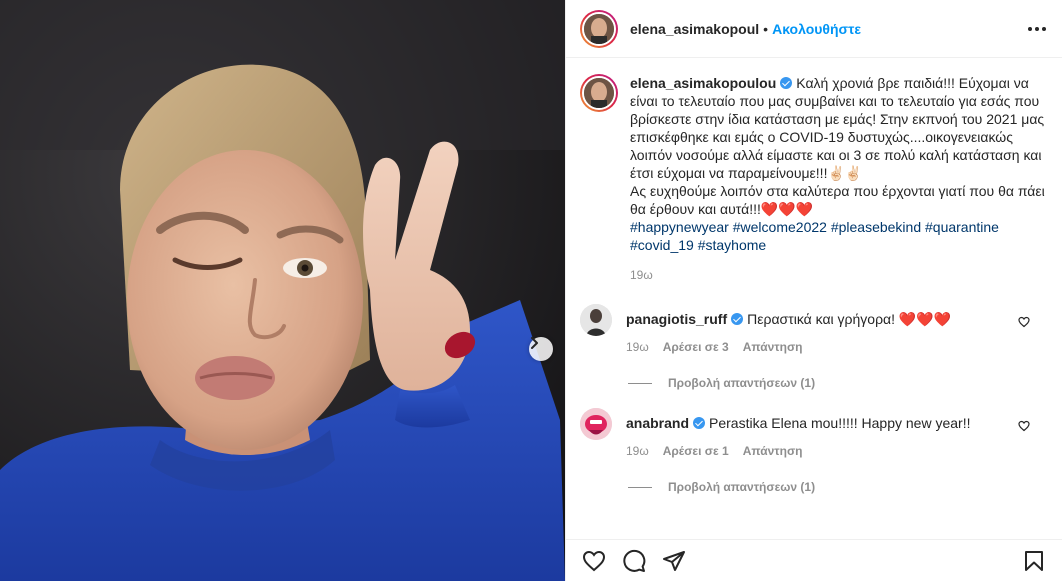 Image resolution: width=1062 pixels, height=581 pixels. I want to click on caption-meta: 19ω, so click(838, 275).